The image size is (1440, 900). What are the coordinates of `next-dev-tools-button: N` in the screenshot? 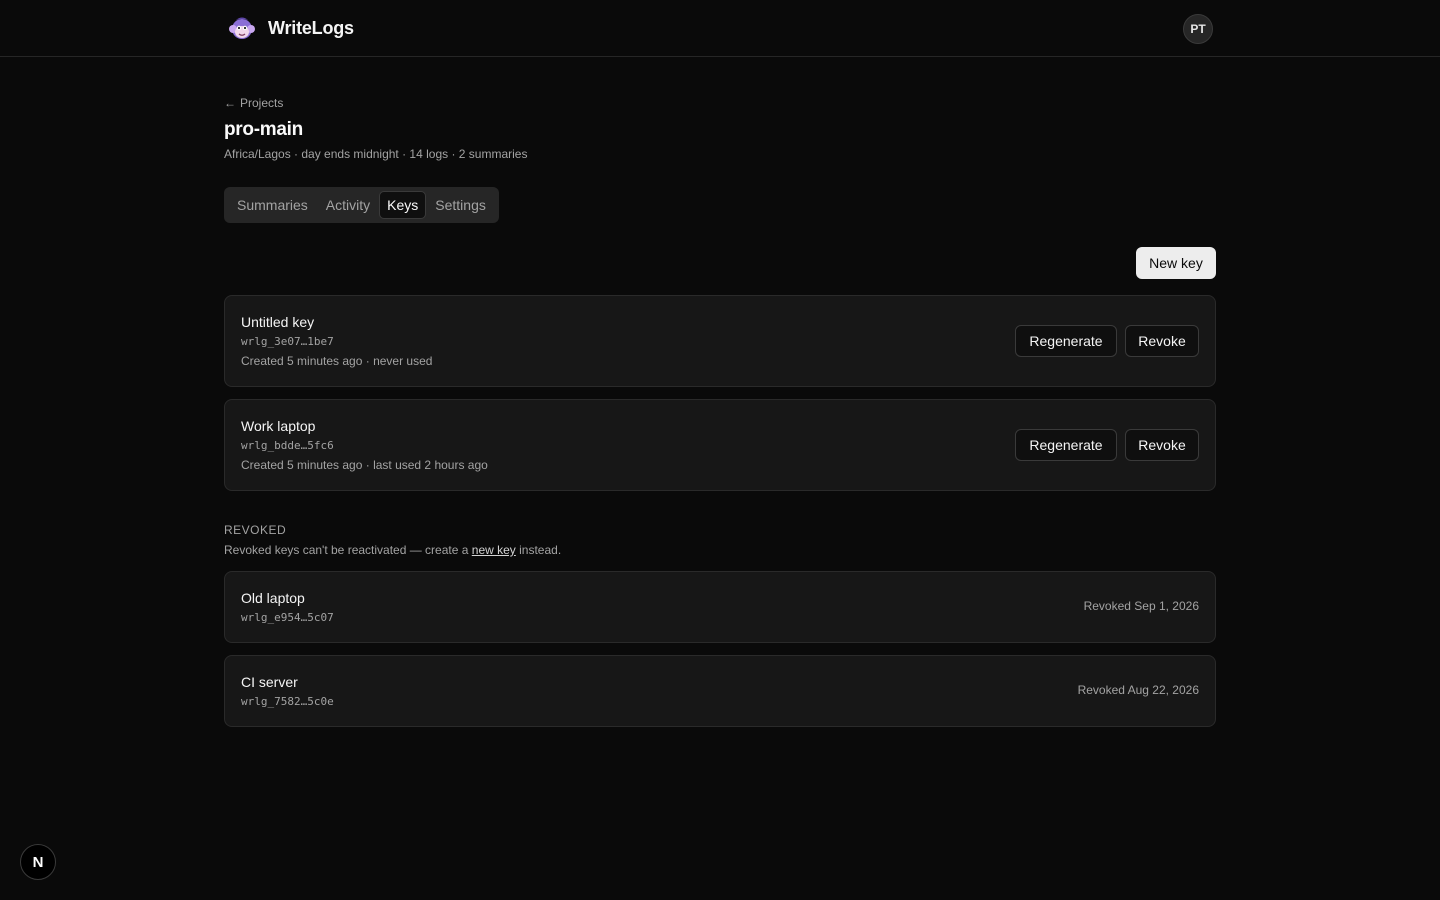 It's located at (38, 862).